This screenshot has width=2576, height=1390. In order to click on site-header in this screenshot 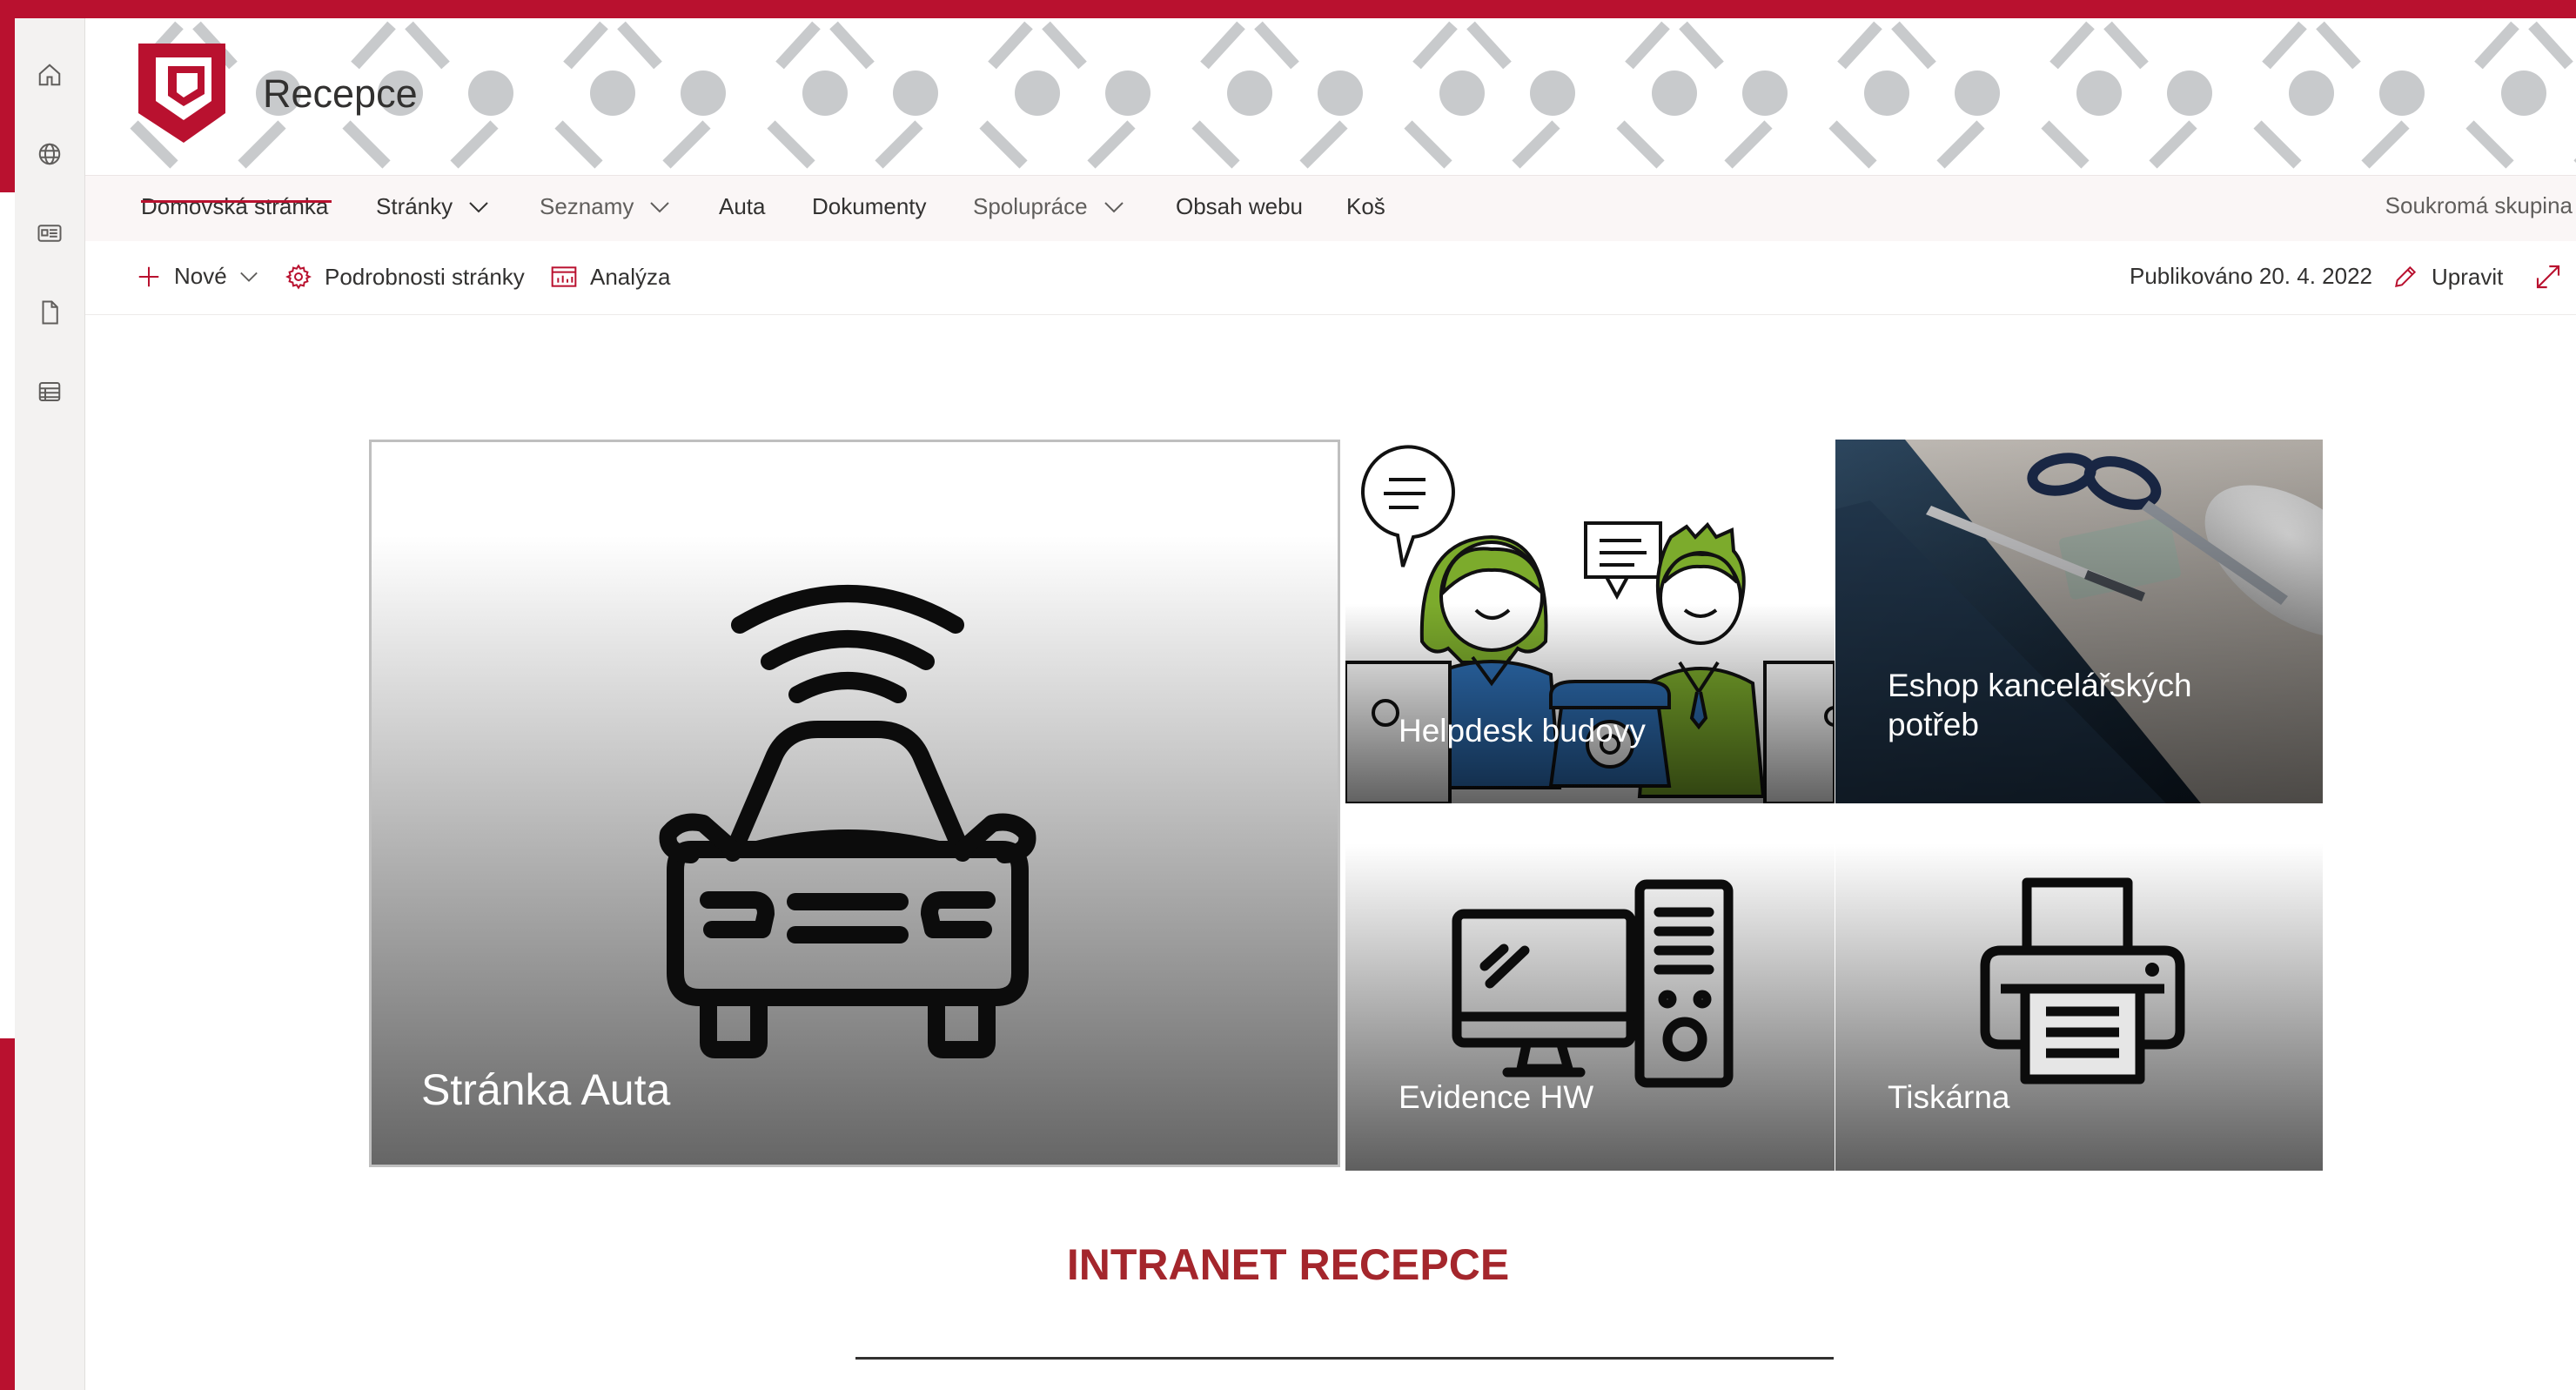, I will do `click(1330, 97)`.